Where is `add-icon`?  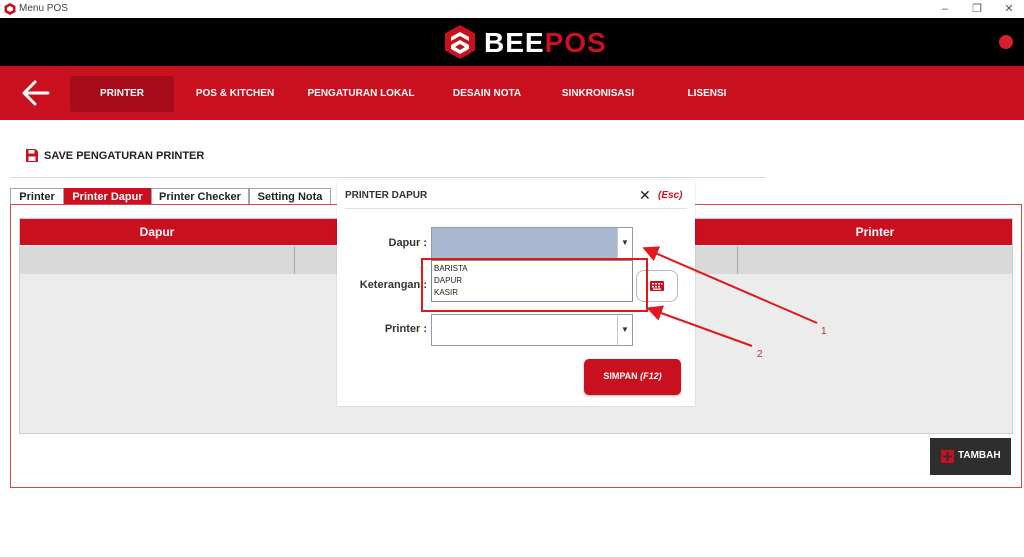 add-icon is located at coordinates (947, 456).